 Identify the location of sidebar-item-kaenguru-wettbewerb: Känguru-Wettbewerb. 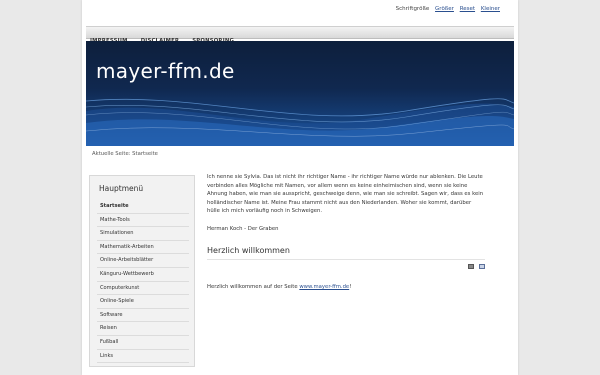
(143, 275).